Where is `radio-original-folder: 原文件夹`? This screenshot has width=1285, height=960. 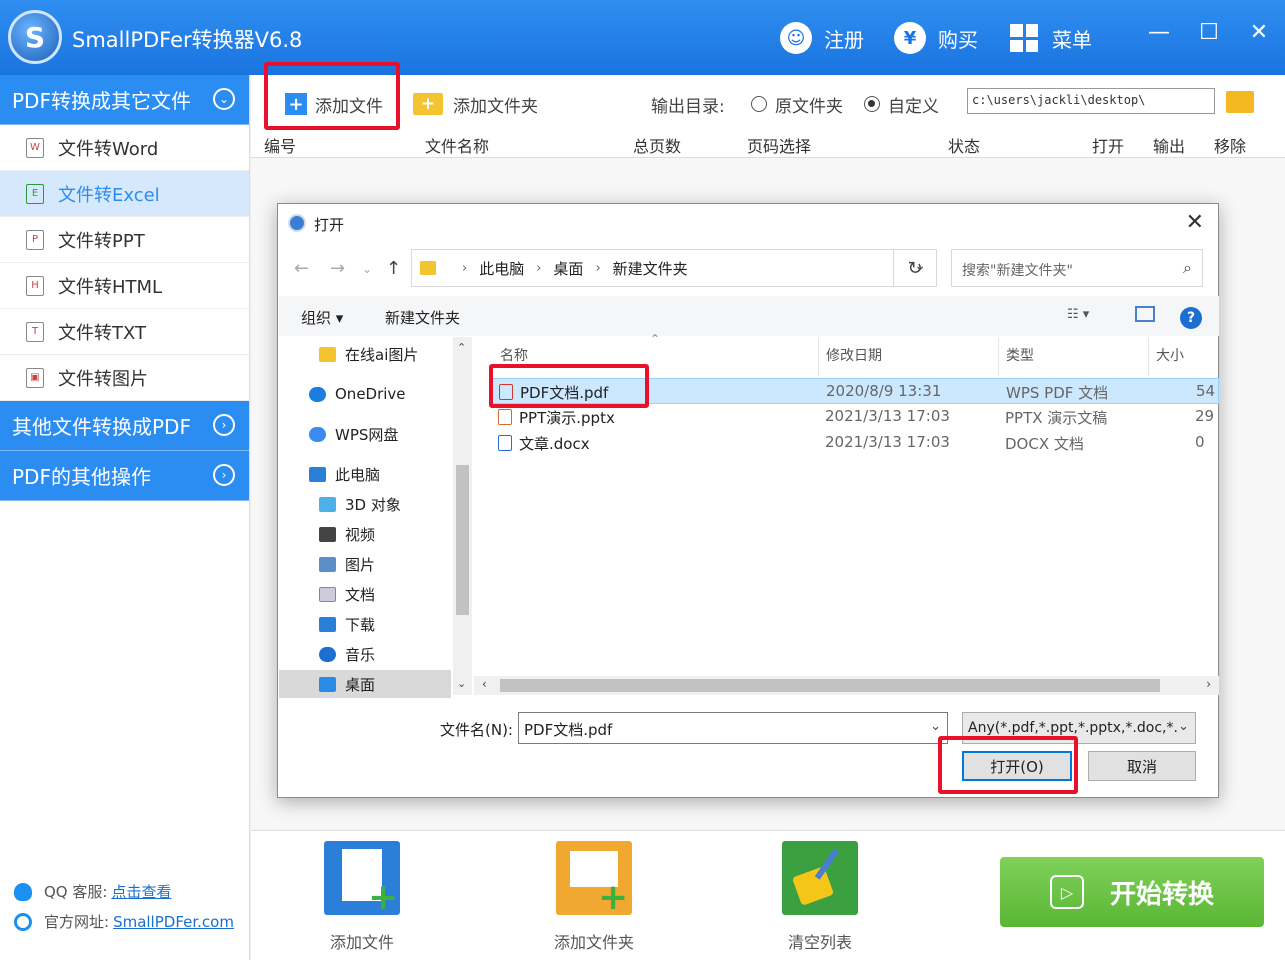 radio-original-folder: 原文件夹 is located at coordinates (797, 104).